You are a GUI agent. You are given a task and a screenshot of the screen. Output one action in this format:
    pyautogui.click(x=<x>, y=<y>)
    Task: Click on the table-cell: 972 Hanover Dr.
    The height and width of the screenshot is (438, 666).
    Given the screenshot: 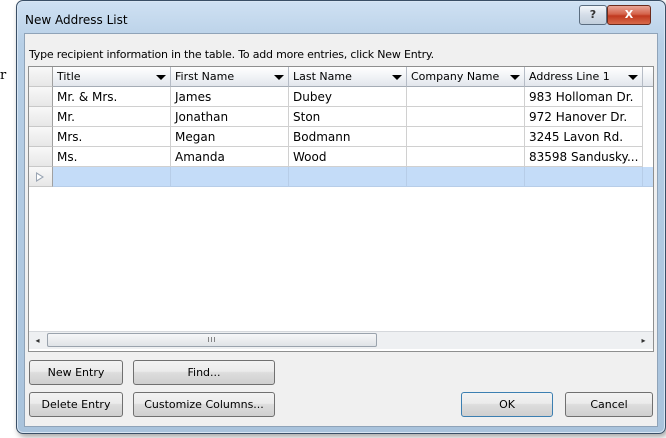 What is the action you would take?
    pyautogui.click(x=584, y=117)
    